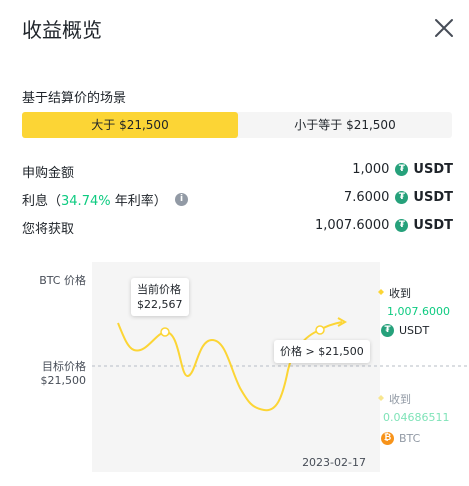 This screenshot has width=469, height=486. Describe the element at coordinates (400, 399) in the screenshot. I see `below-receive-label: 收到` at that location.